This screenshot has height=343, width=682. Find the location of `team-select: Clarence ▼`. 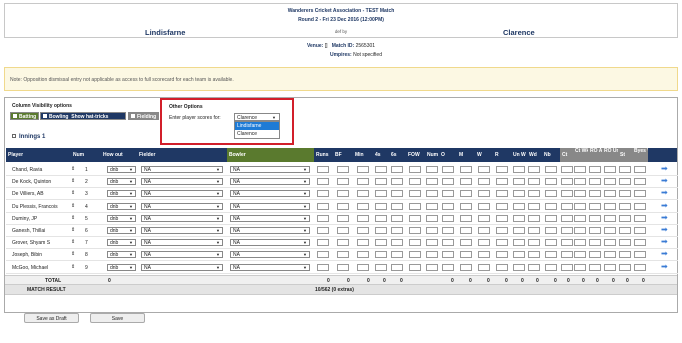

team-select: Clarence ▼ is located at coordinates (257, 117).